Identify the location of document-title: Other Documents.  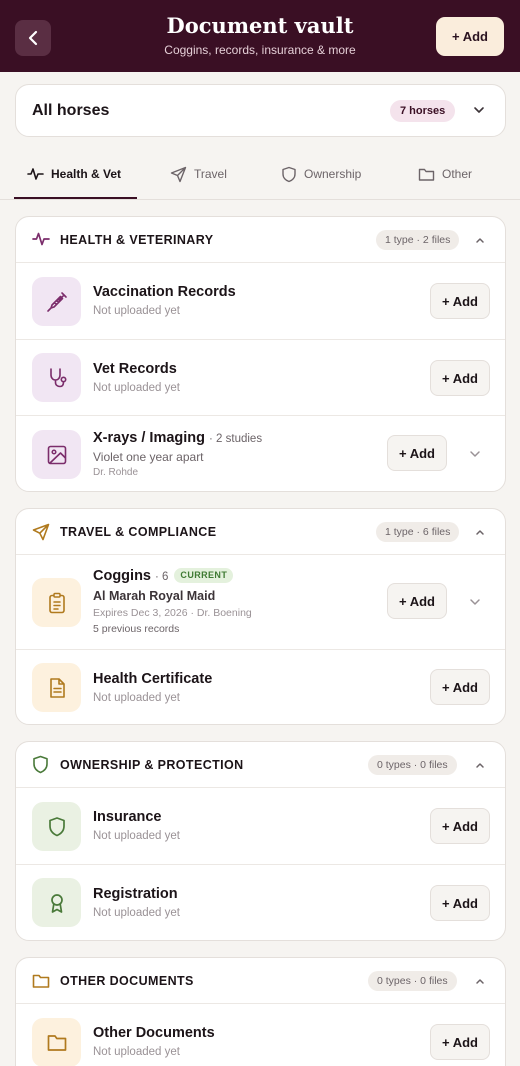
(154, 1033).